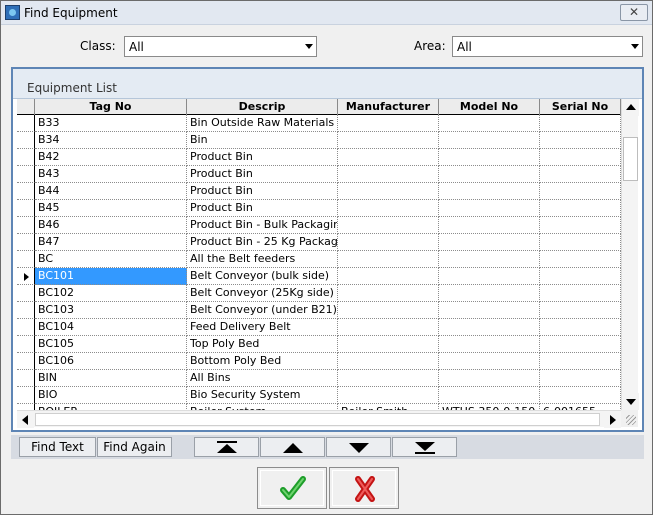  I want to click on table-cell: Bio Security System, so click(262, 395).